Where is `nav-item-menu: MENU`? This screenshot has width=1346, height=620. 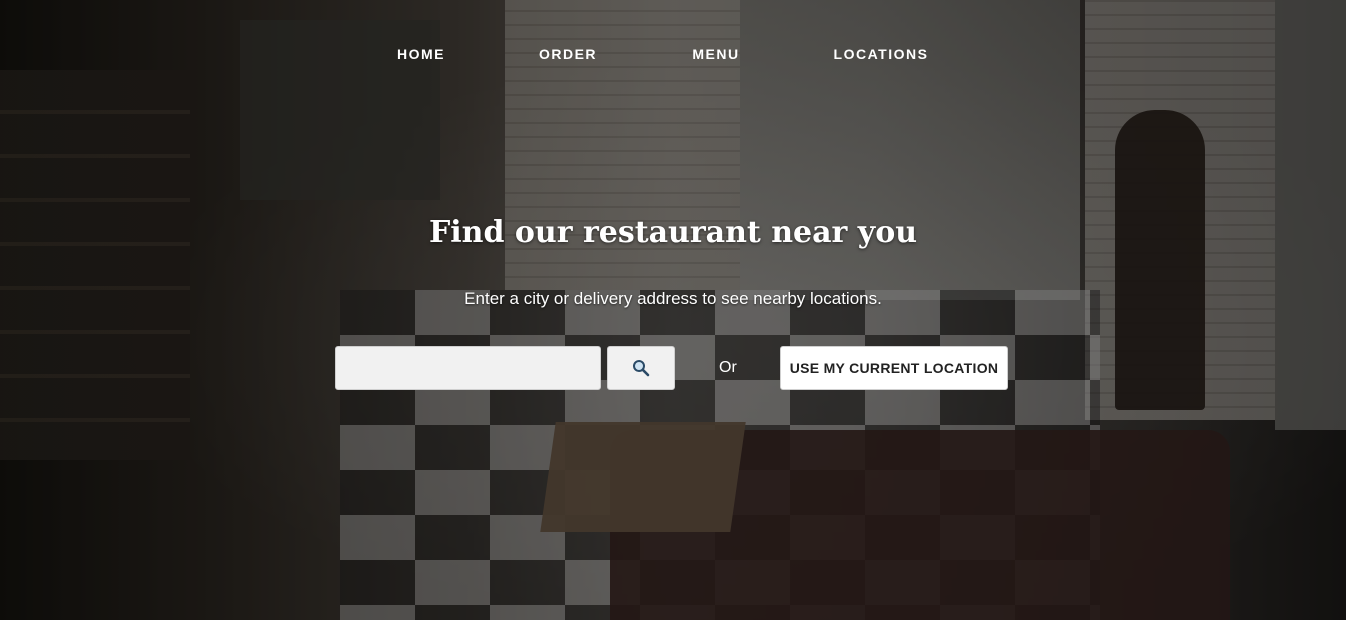 nav-item-menu: MENU is located at coordinates (715, 54).